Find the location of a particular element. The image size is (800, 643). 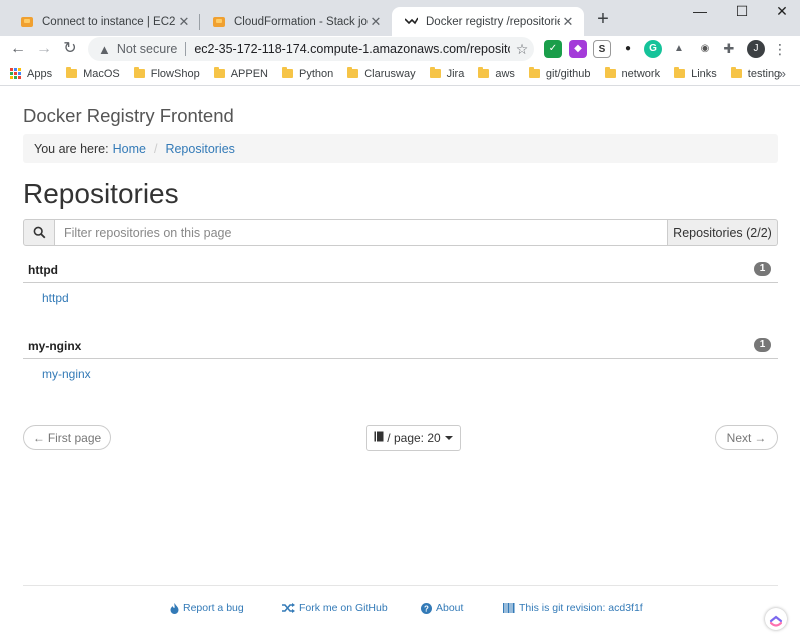

forward-arrow-icon: → is located at coordinates (44, 49).